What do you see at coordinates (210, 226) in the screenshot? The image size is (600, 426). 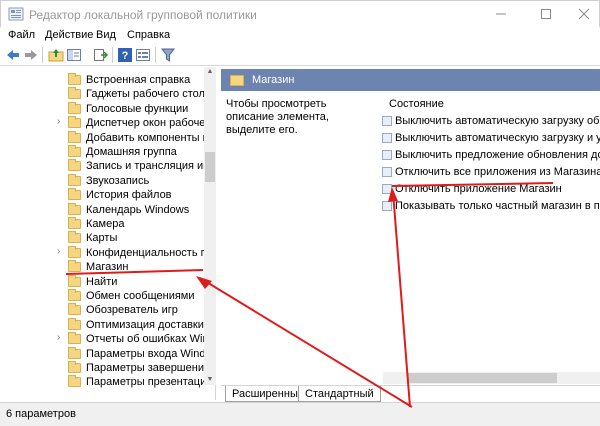 I see `tree-vertical-scrollbar: ▲ ▼` at bounding box center [210, 226].